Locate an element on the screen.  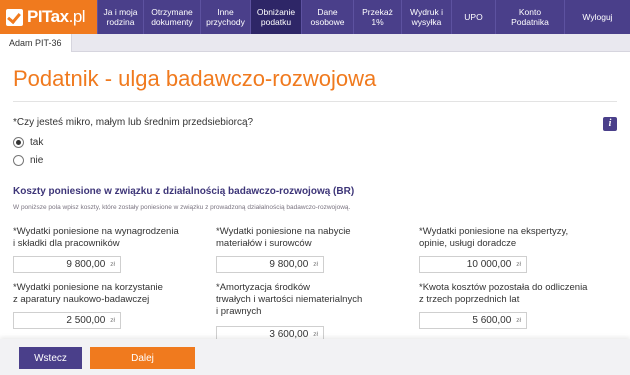
nav-dane-osobowe: Dane osobowe is located at coordinates (327, 17).